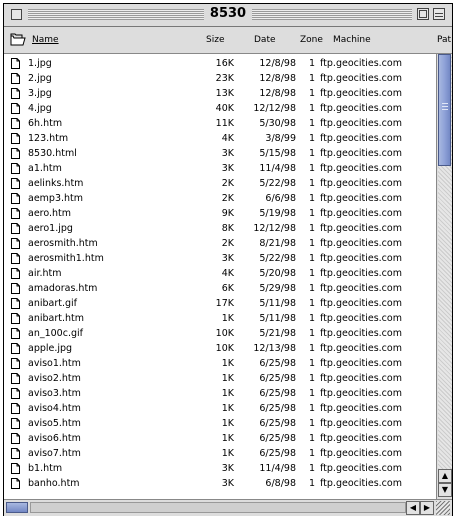 The height and width of the screenshot is (519, 456). I want to click on file-size: 10K, so click(224, 348).